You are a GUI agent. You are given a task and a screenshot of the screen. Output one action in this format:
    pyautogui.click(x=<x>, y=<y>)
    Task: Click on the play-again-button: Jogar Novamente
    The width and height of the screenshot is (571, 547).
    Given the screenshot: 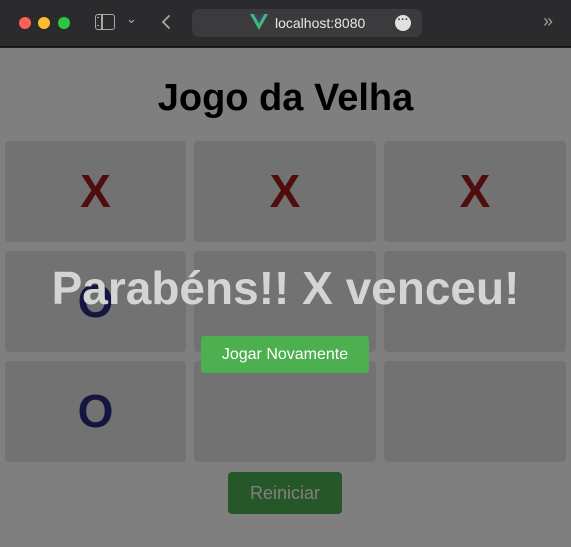 What is the action you would take?
    pyautogui.click(x=285, y=354)
    